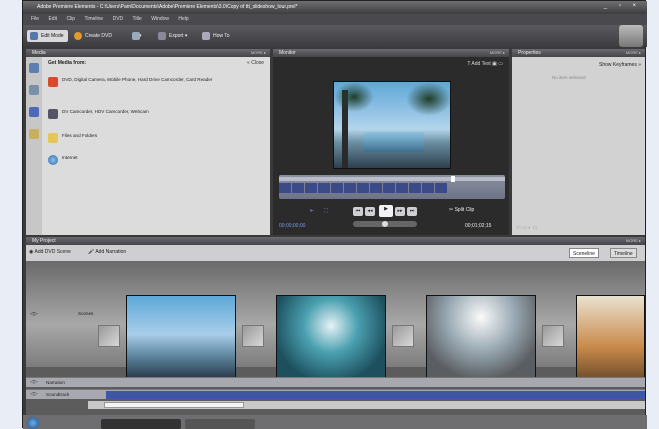 The image size is (659, 429). What do you see at coordinates (255, 63) in the screenshot?
I see `close-media-button: « Close` at bounding box center [255, 63].